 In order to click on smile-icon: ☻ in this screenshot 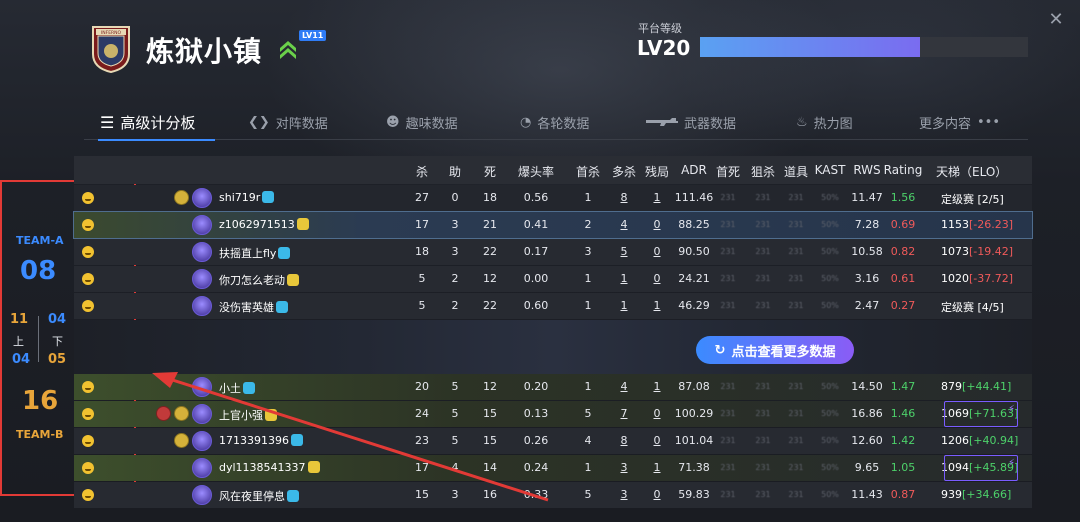, I will do `click(393, 122)`.